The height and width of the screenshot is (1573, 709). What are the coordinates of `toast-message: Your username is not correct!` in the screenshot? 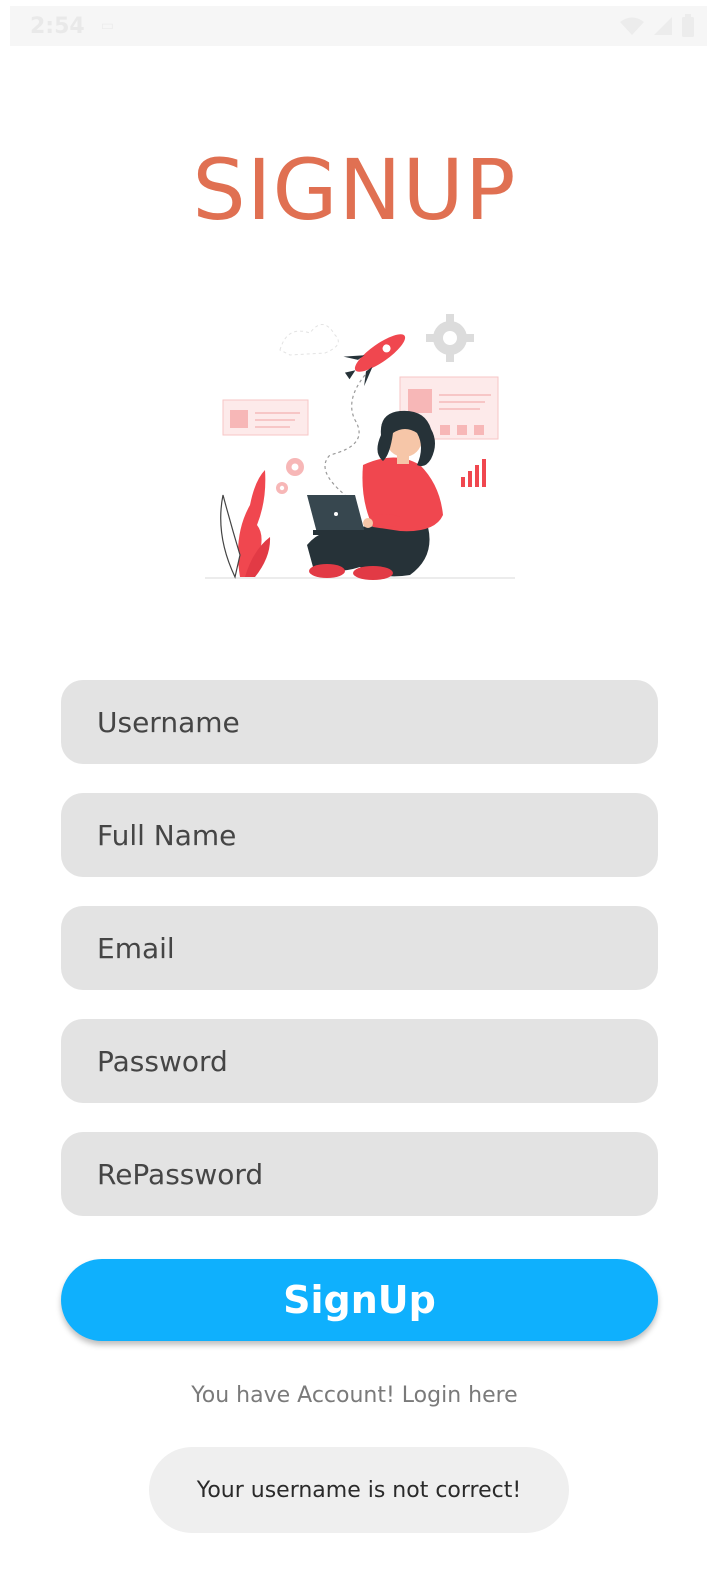 It's located at (359, 1490).